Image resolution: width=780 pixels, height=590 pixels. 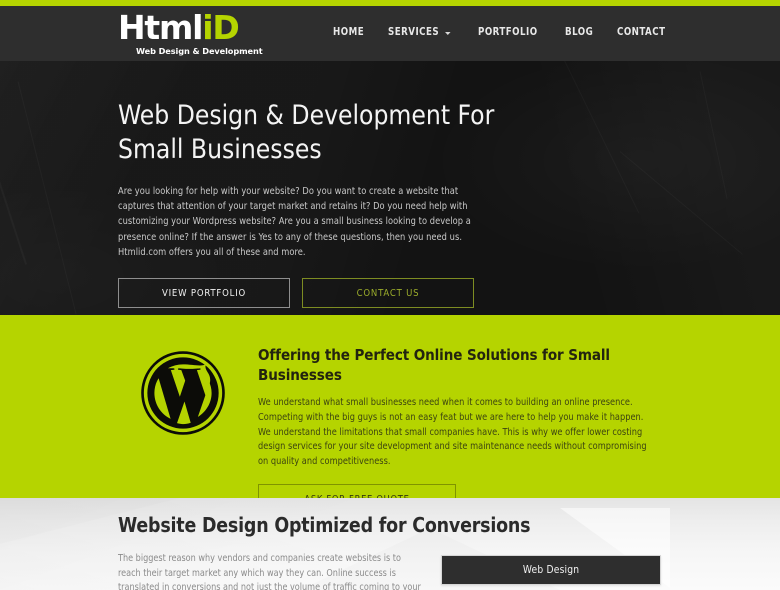 I want to click on logo-wordmark: HtmliD, so click(x=218, y=28).